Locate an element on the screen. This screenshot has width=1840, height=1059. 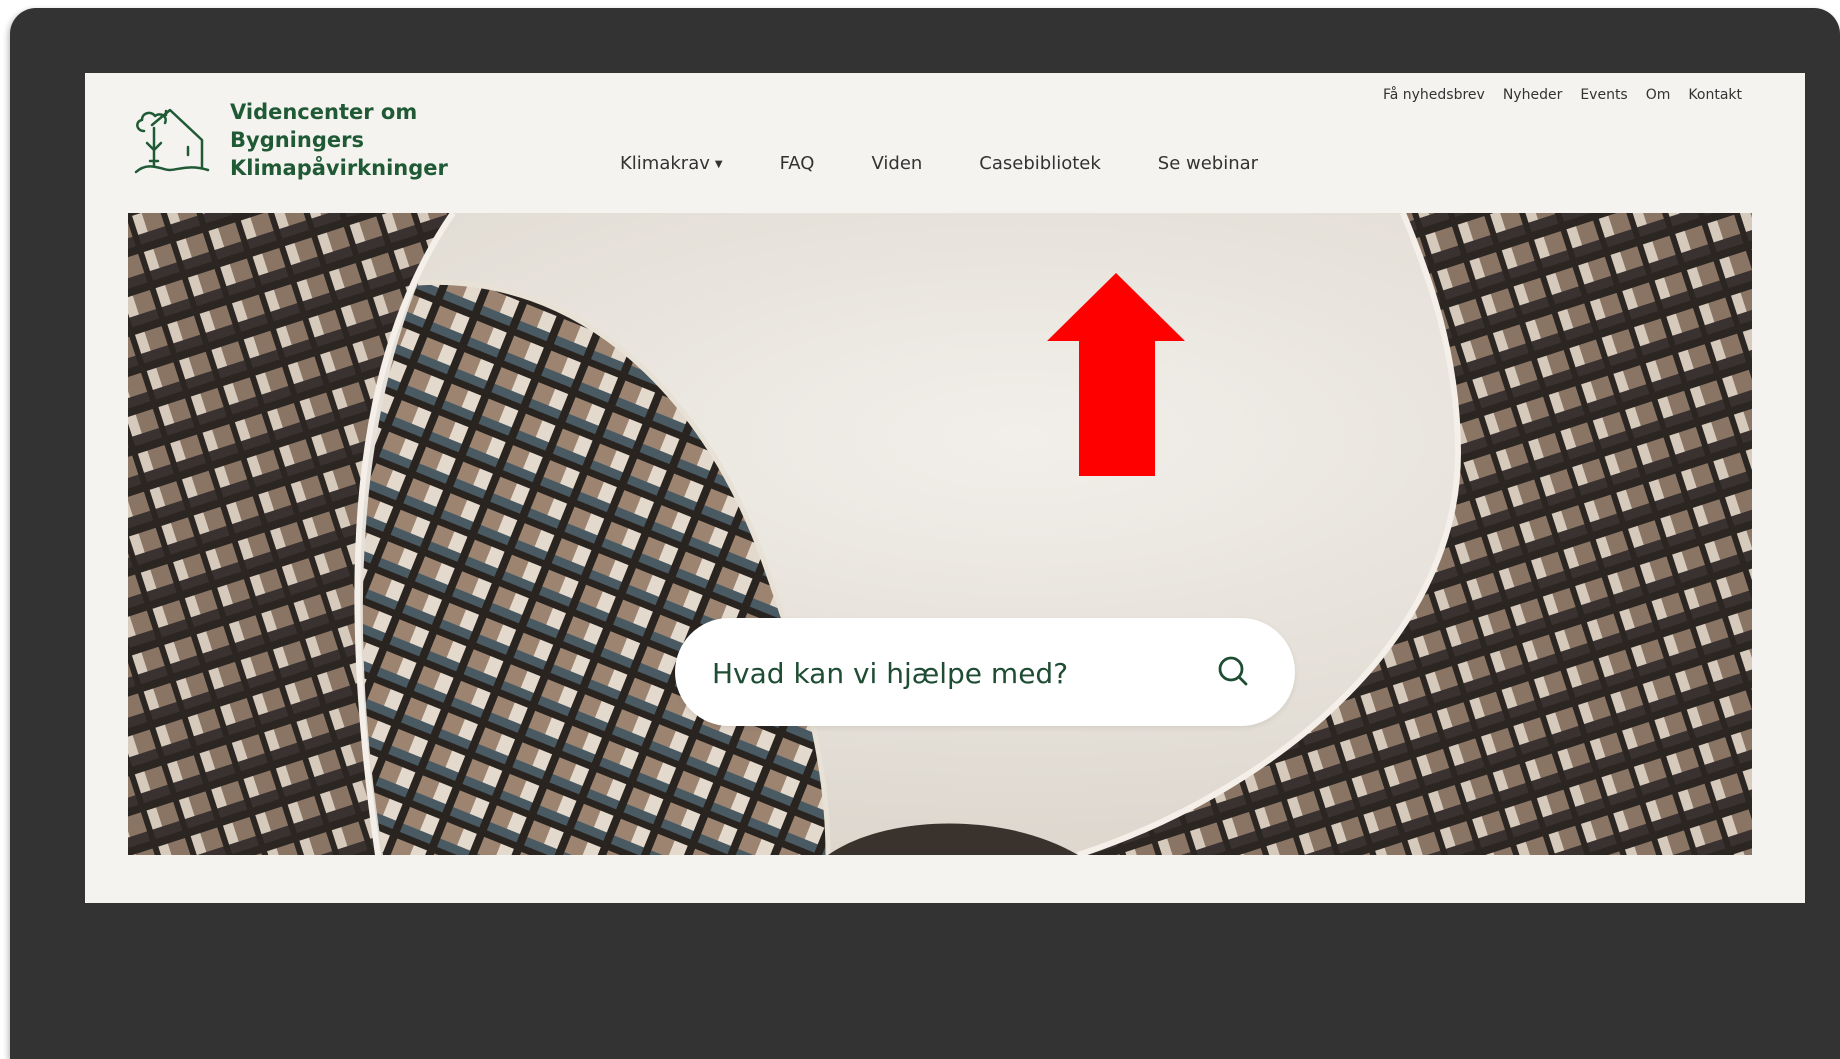
search-button is located at coordinates (1234, 672).